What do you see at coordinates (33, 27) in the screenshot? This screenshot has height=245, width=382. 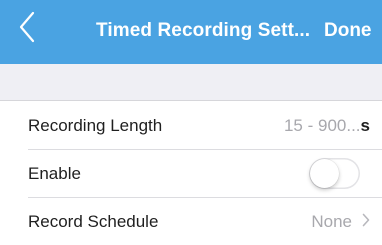 I see `chevron-left-icon` at bounding box center [33, 27].